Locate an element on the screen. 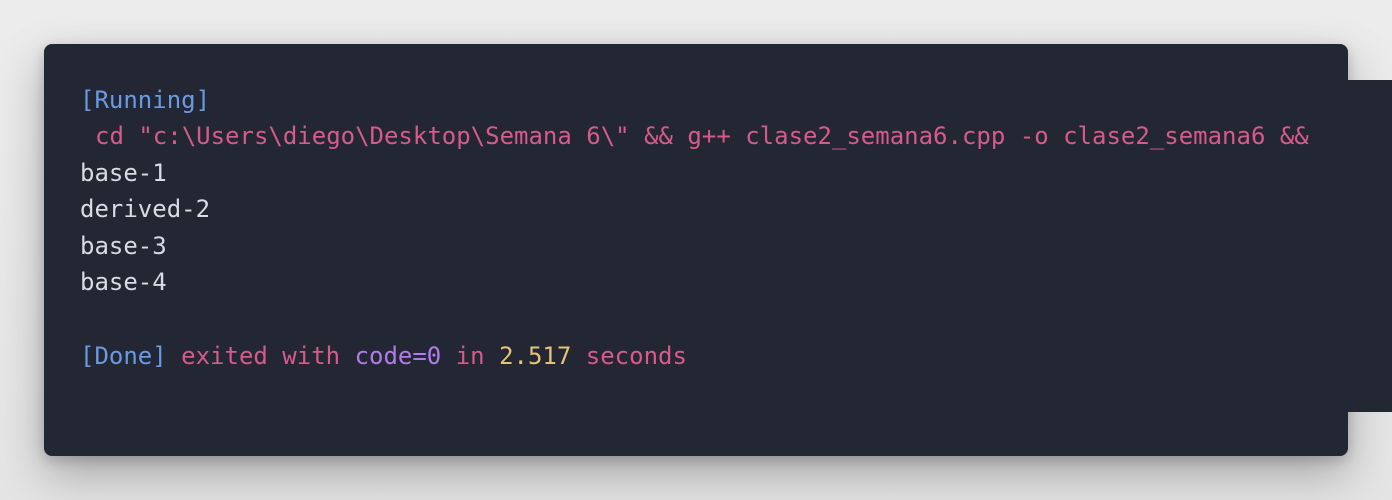 This screenshot has width=1392, height=500. output-line-1: base-1 is located at coordinates (123, 173).